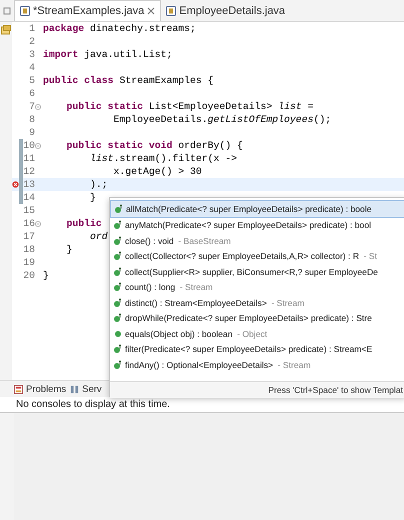  What do you see at coordinates (190, 106) in the screenshot?
I see `code-line: public static List<EmployeeDetails> list =` at bounding box center [190, 106].